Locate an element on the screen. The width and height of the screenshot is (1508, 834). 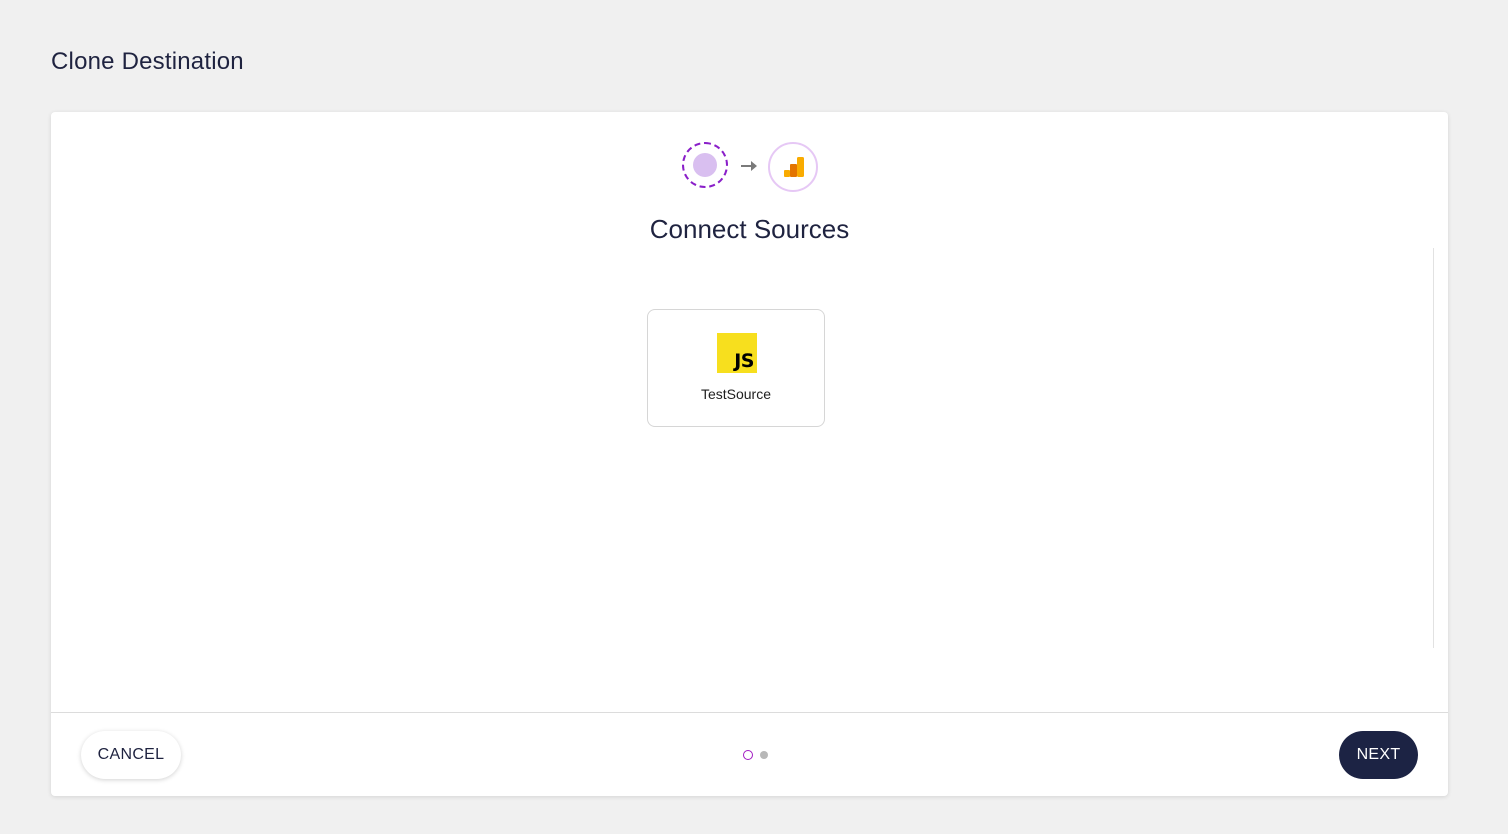
google-analytics-icon is located at coordinates (794, 167).